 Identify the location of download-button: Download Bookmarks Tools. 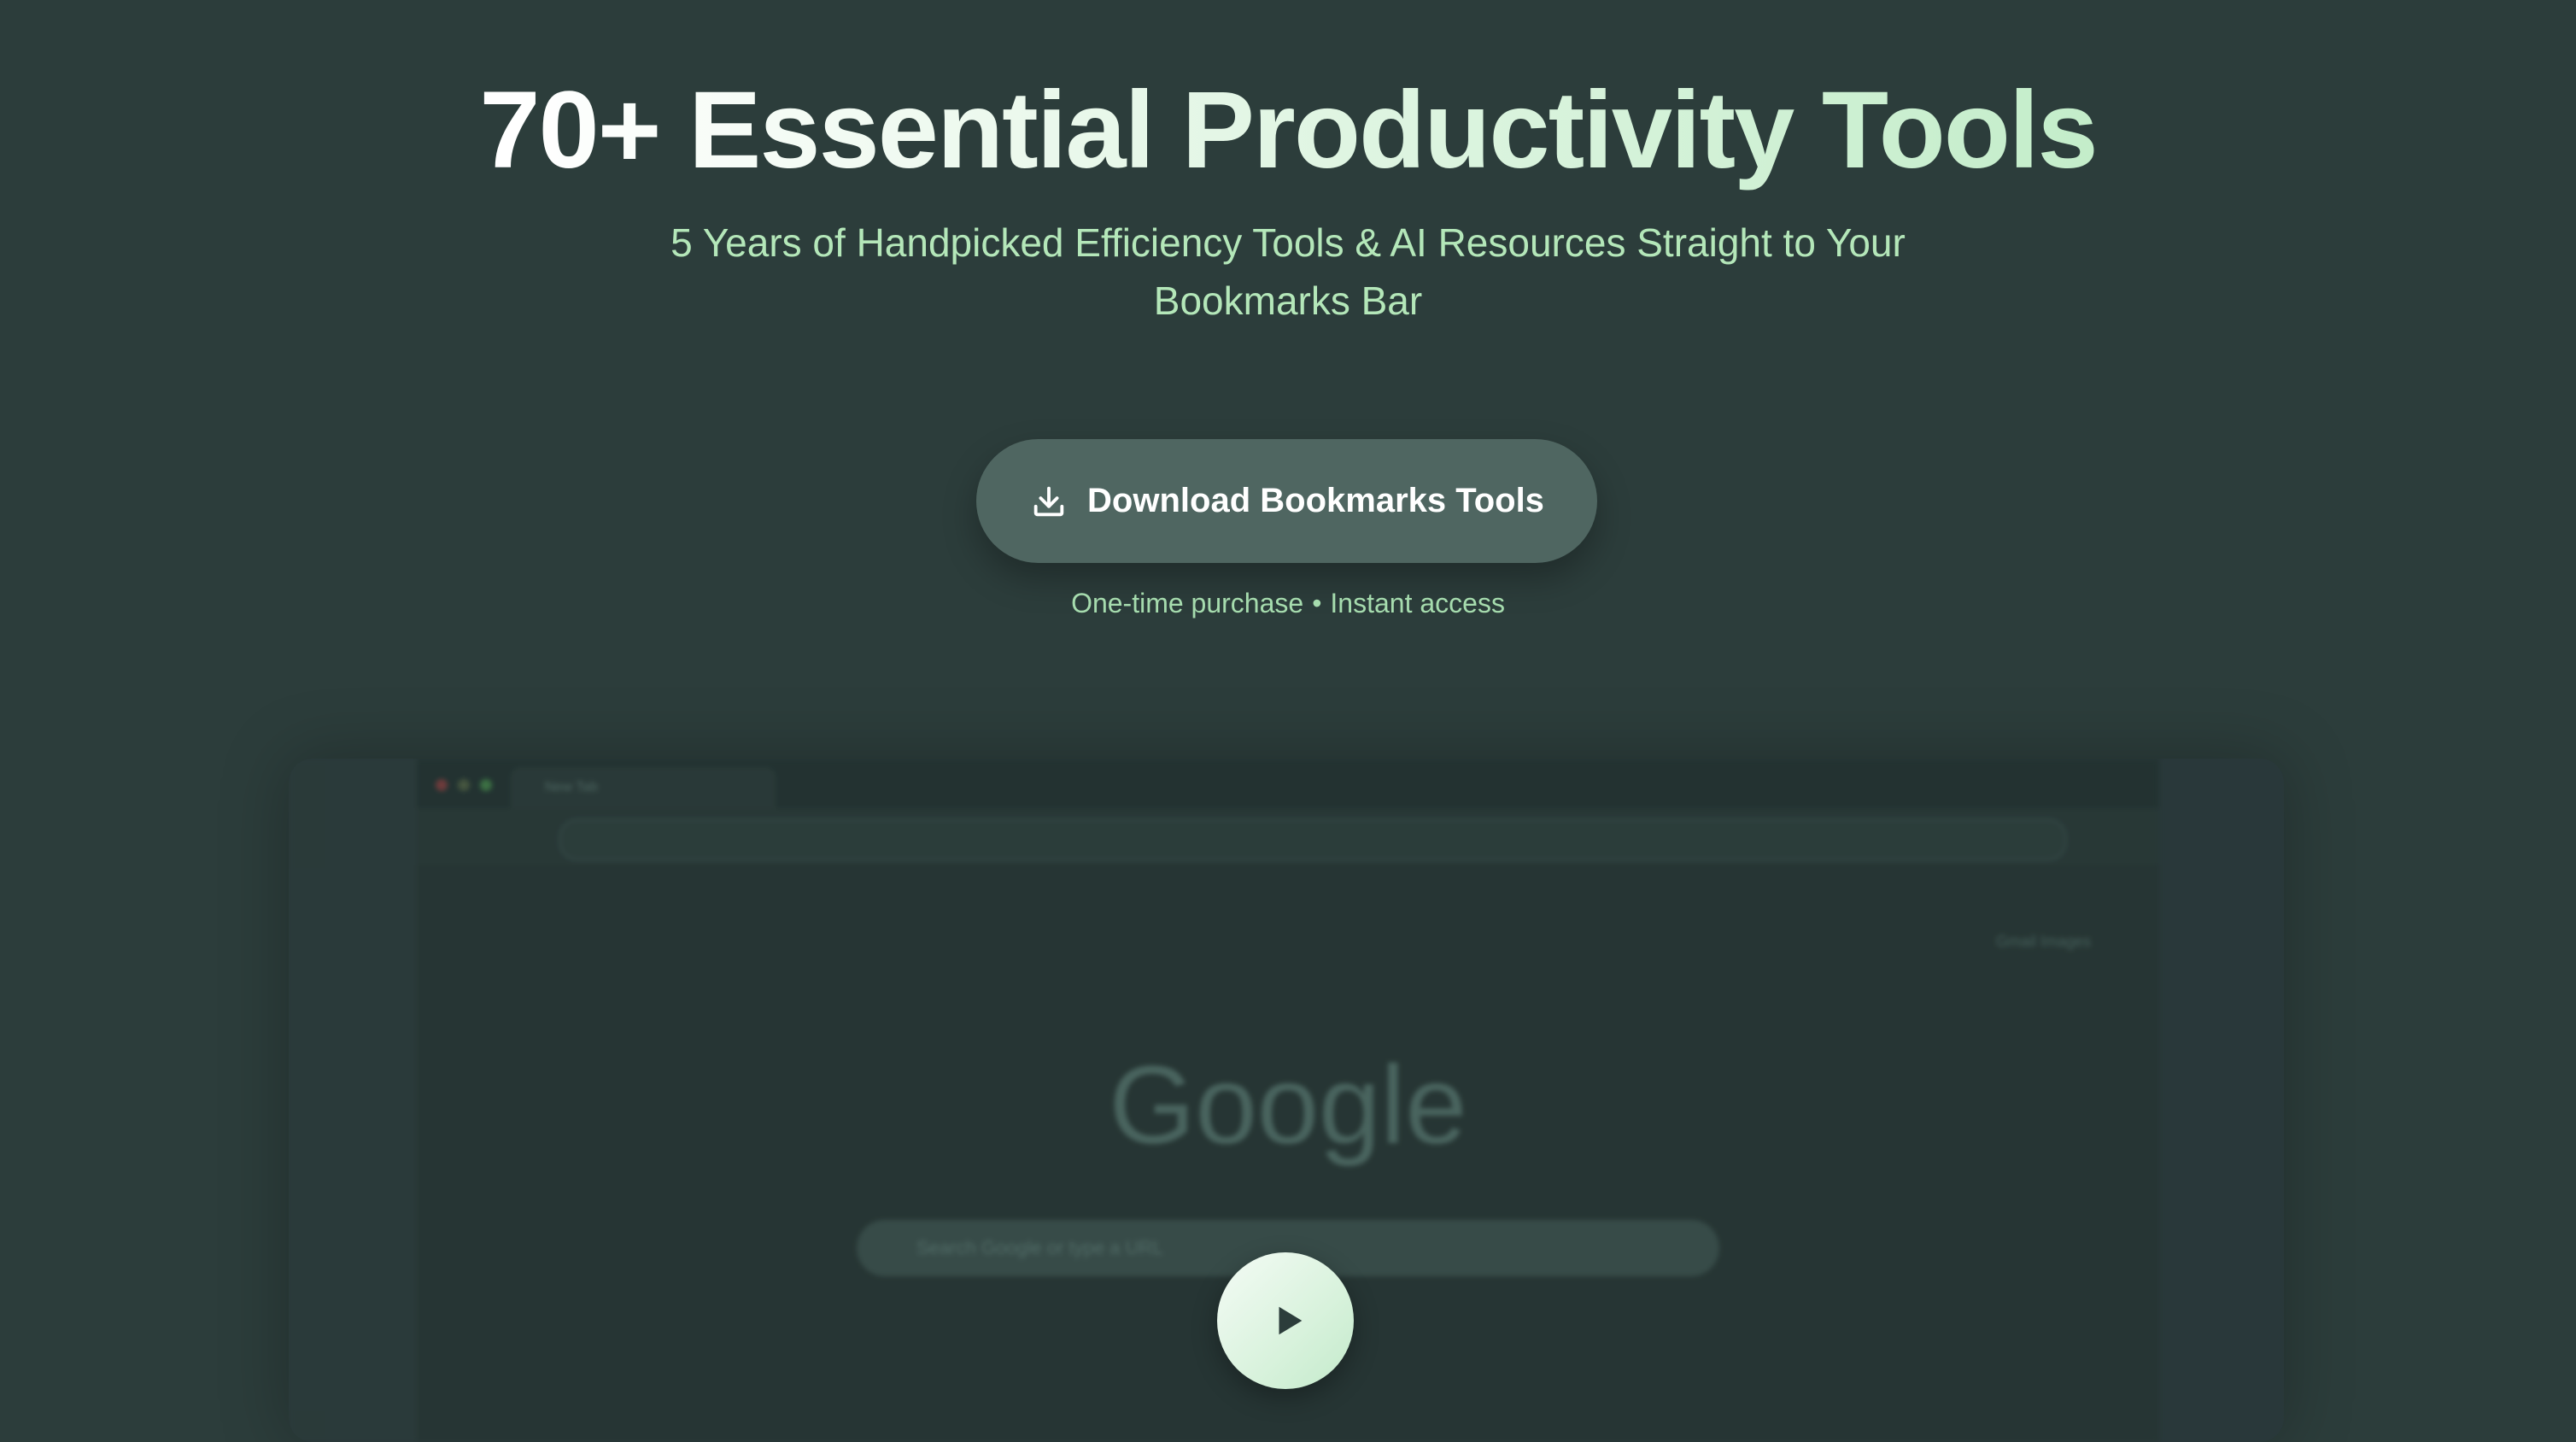
(1286, 501).